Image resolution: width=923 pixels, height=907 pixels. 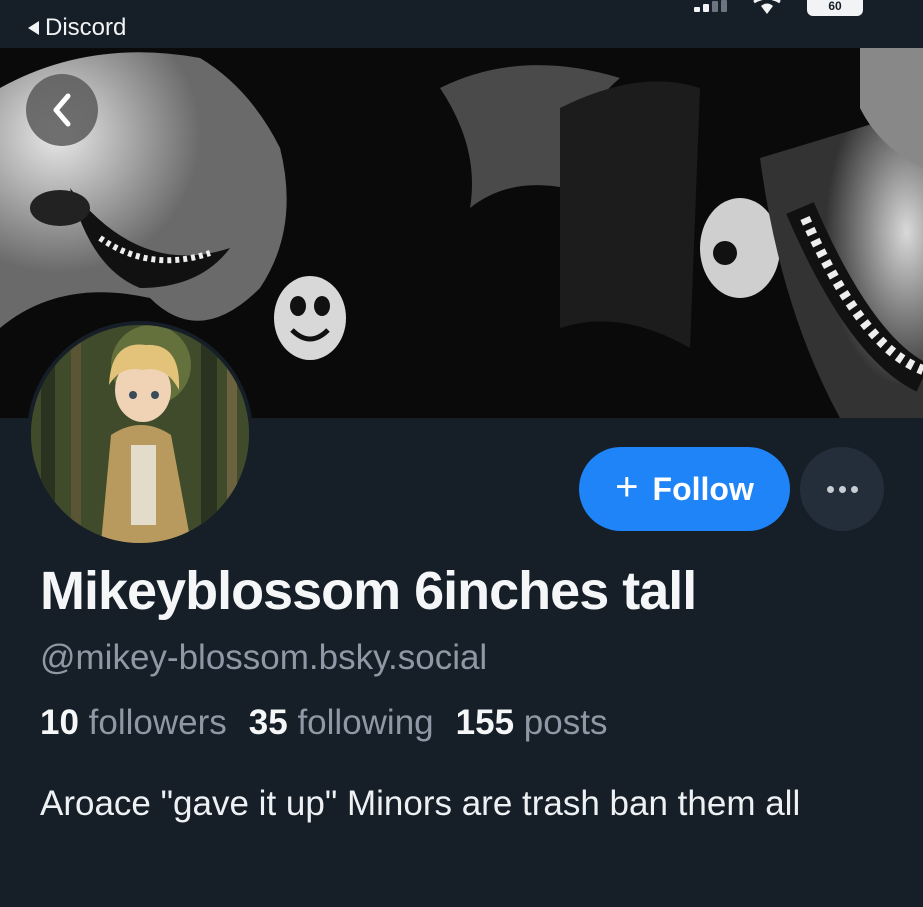 I want to click on avatar, so click(x=140, y=434).